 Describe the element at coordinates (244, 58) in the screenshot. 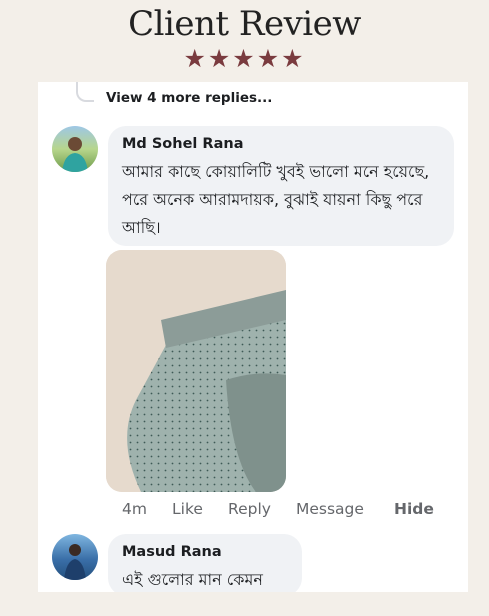

I see `star-rating: ★★★★★` at that location.